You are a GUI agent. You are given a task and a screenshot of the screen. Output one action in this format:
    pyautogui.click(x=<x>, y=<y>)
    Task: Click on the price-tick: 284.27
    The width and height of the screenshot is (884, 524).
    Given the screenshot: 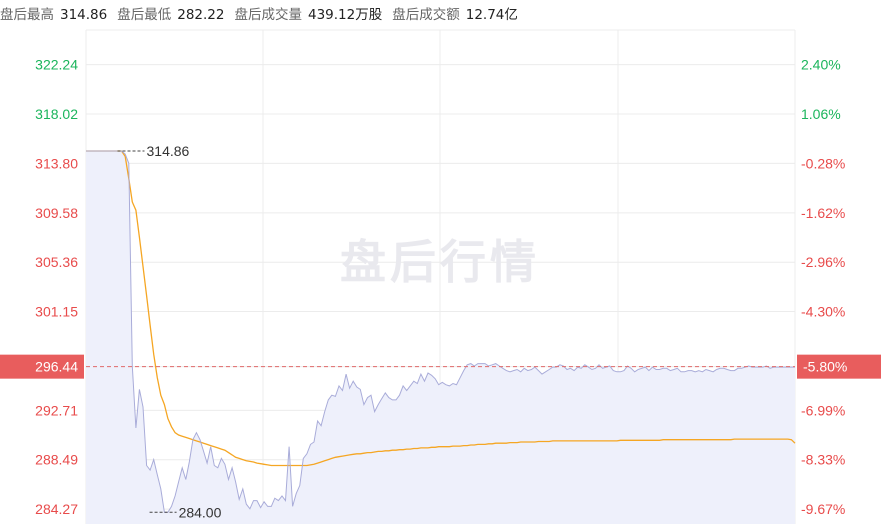 What is the action you would take?
    pyautogui.click(x=56, y=509)
    